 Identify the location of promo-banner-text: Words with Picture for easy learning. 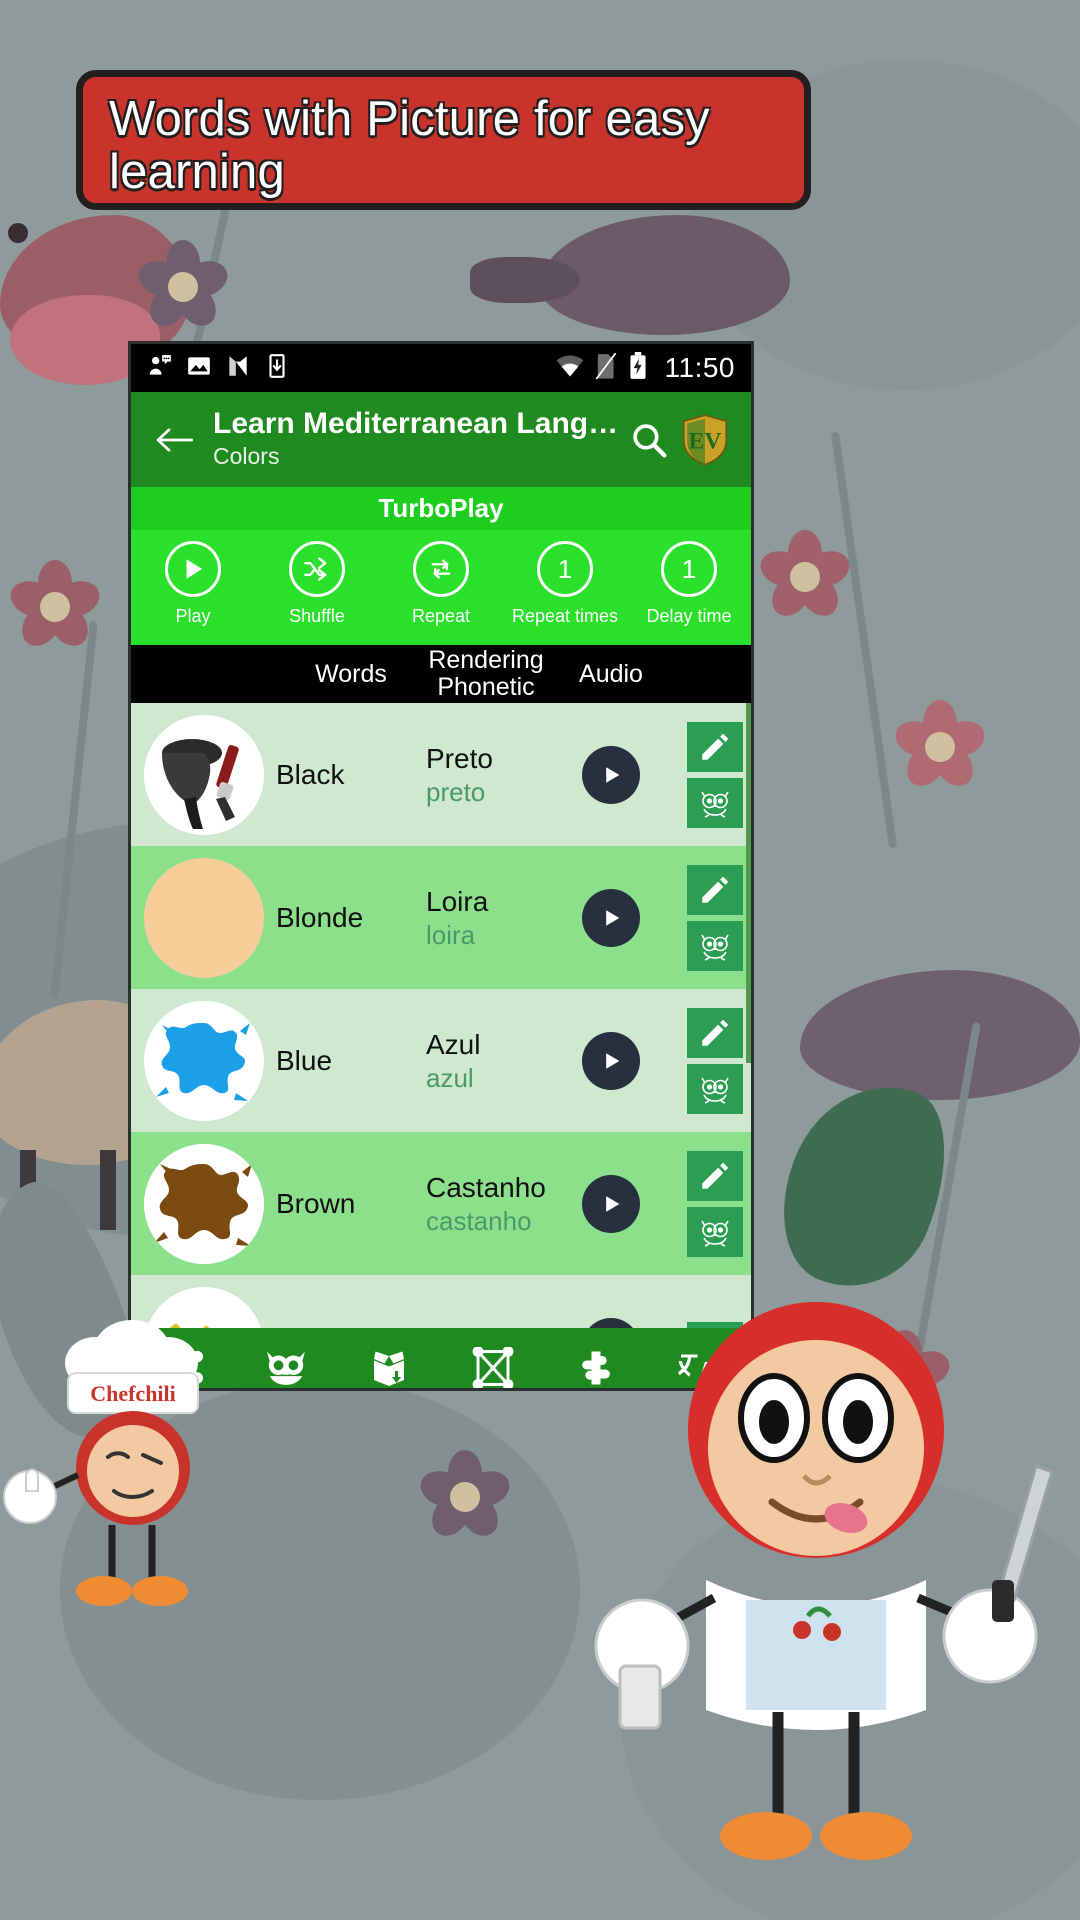
(409, 145).